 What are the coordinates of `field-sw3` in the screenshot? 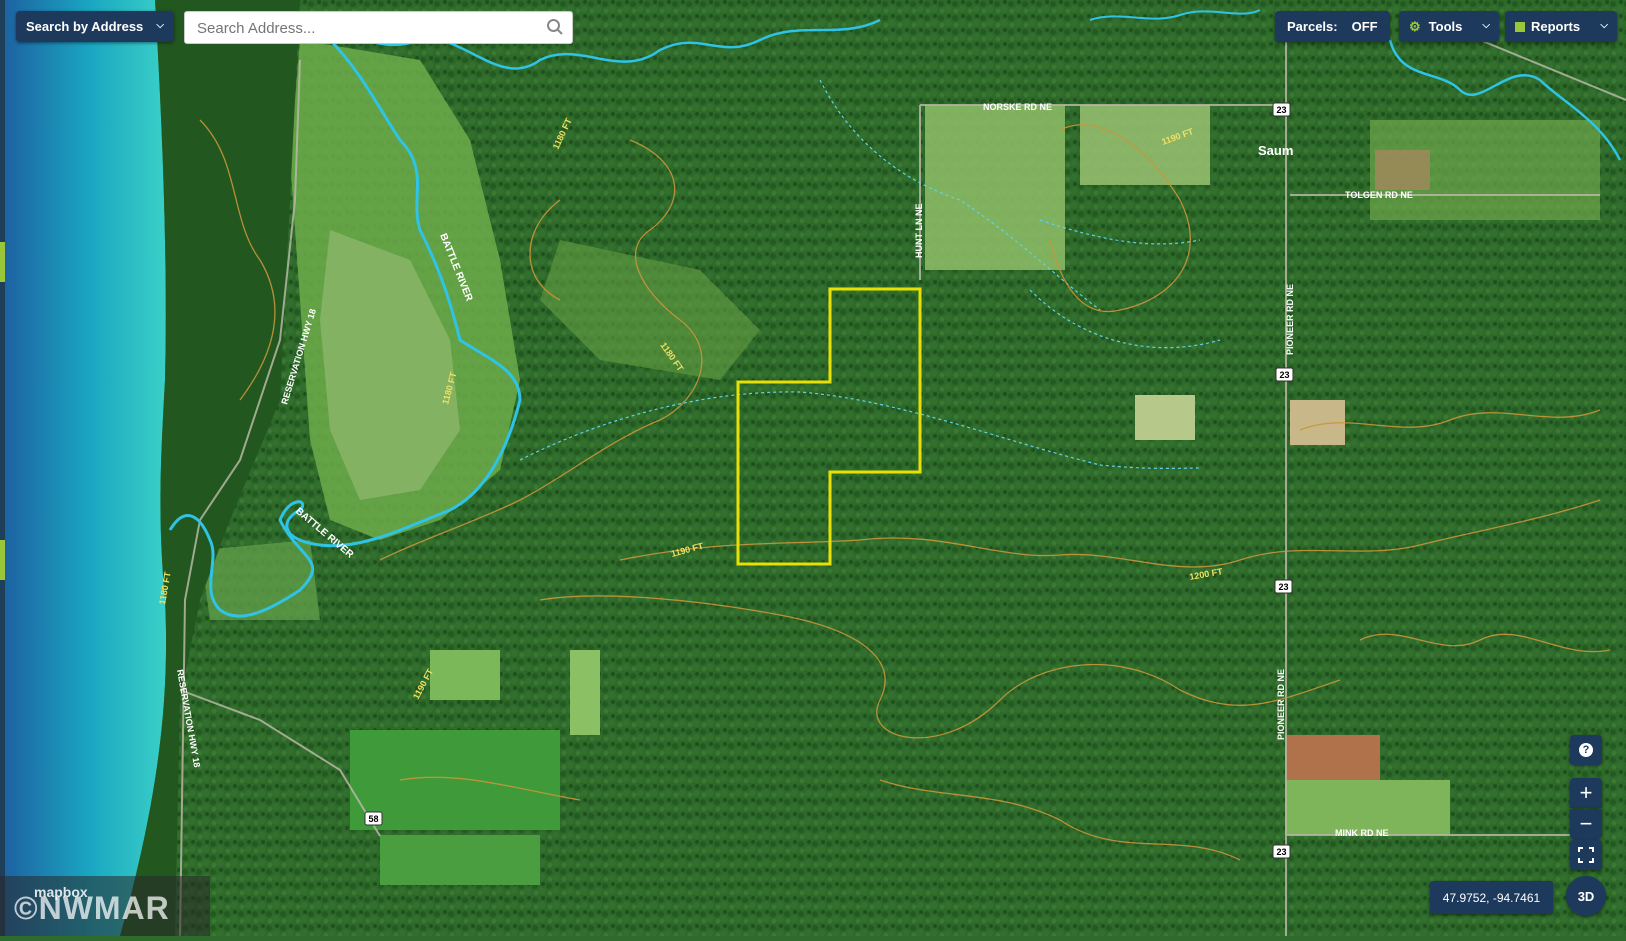 It's located at (465, 675).